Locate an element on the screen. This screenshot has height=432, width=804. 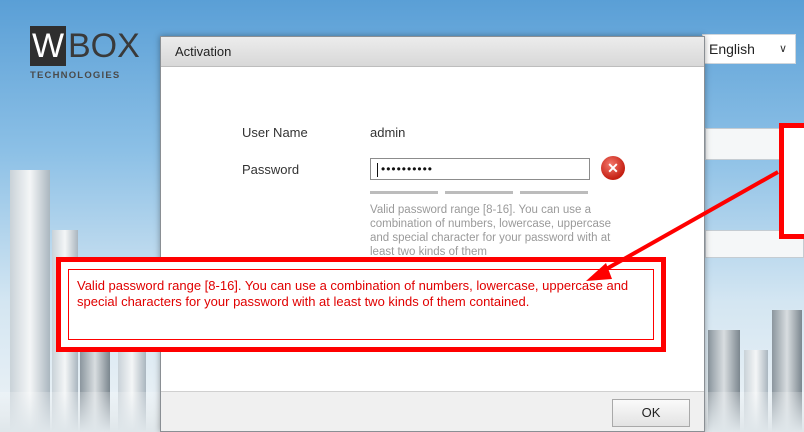
strength-bar-medium is located at coordinates (479, 192).